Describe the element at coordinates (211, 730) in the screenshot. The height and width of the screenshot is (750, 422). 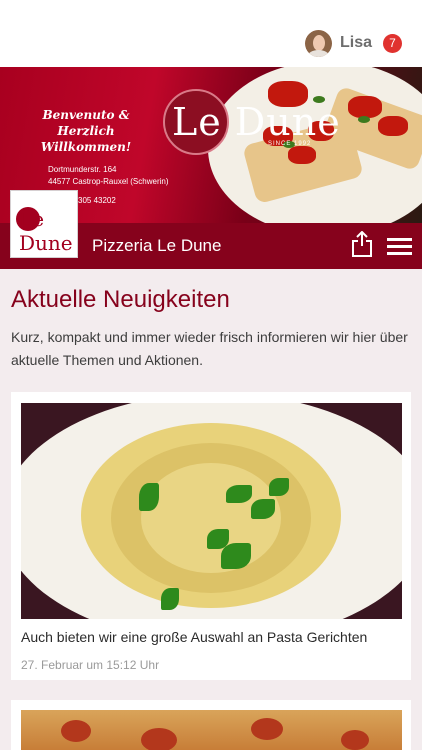
I see `pizza-image` at that location.